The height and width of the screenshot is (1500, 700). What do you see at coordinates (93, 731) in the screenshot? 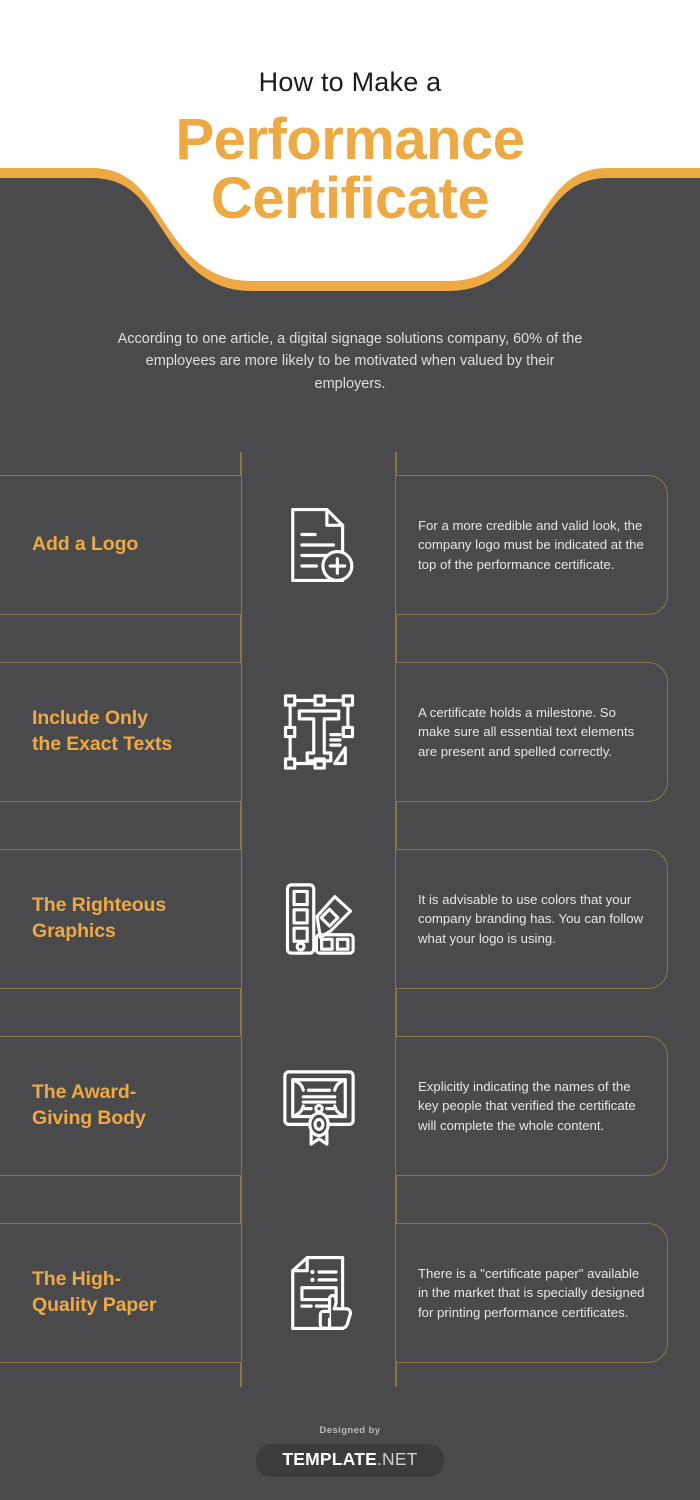
I see `step-label: Include Only the Exact Texts` at bounding box center [93, 731].